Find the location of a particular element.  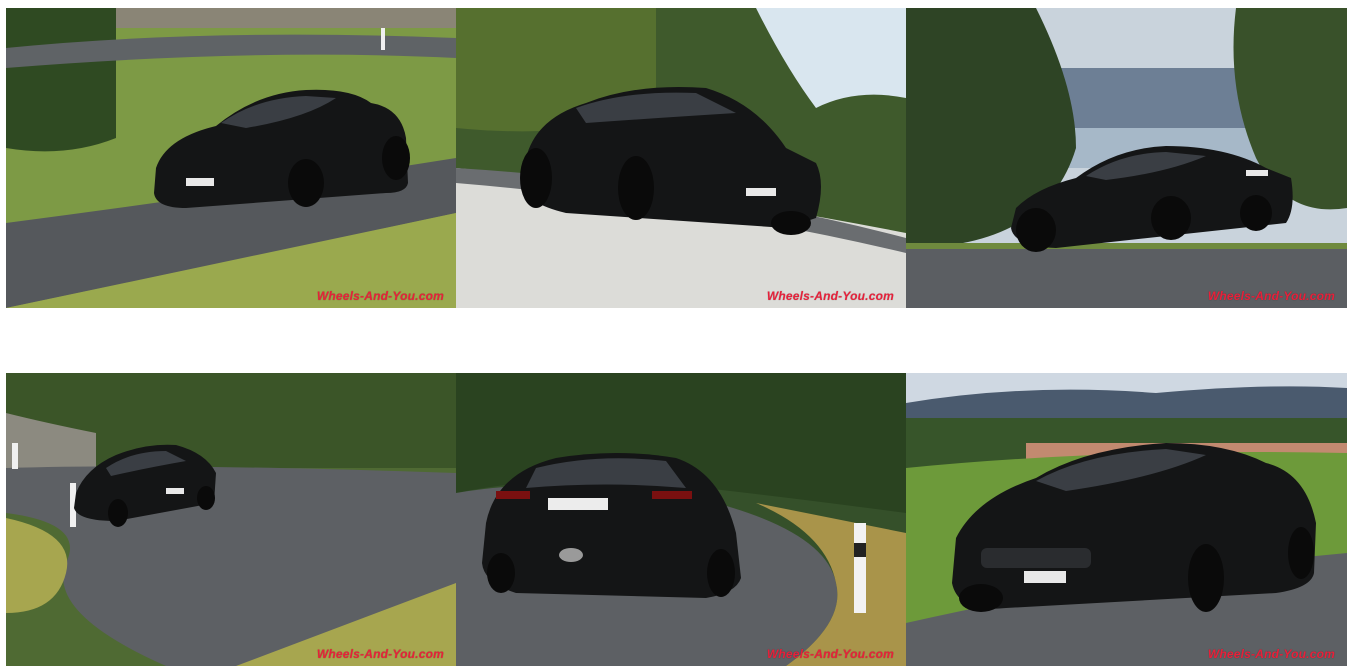

photo-5-image is located at coordinates (681, 519).